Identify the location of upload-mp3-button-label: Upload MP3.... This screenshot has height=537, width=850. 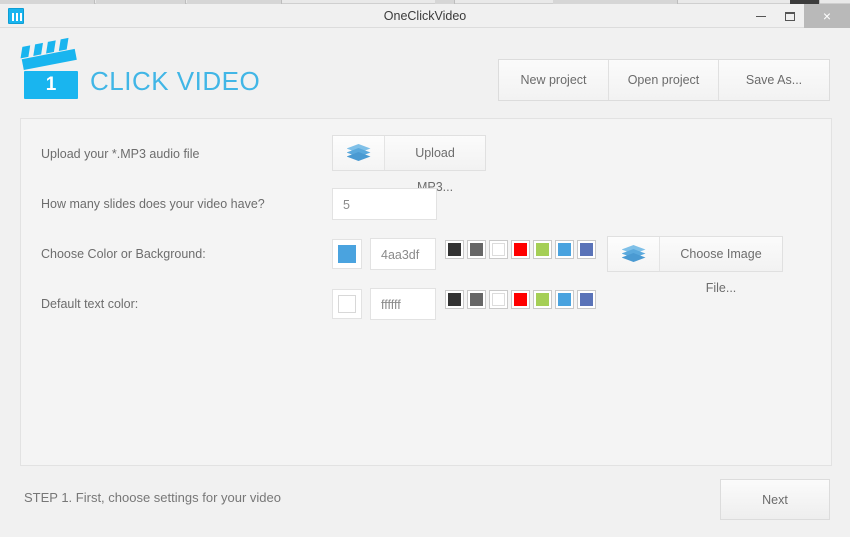
(435, 165).